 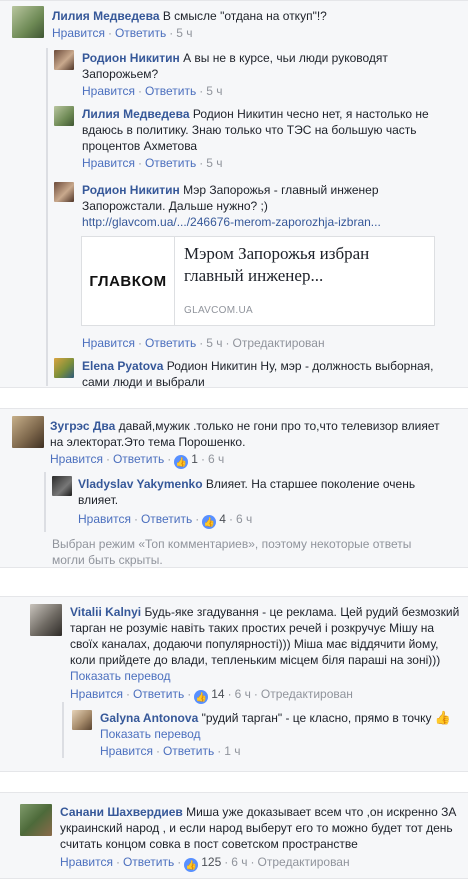 I want to click on comment-time: 1 ч, so click(x=232, y=751).